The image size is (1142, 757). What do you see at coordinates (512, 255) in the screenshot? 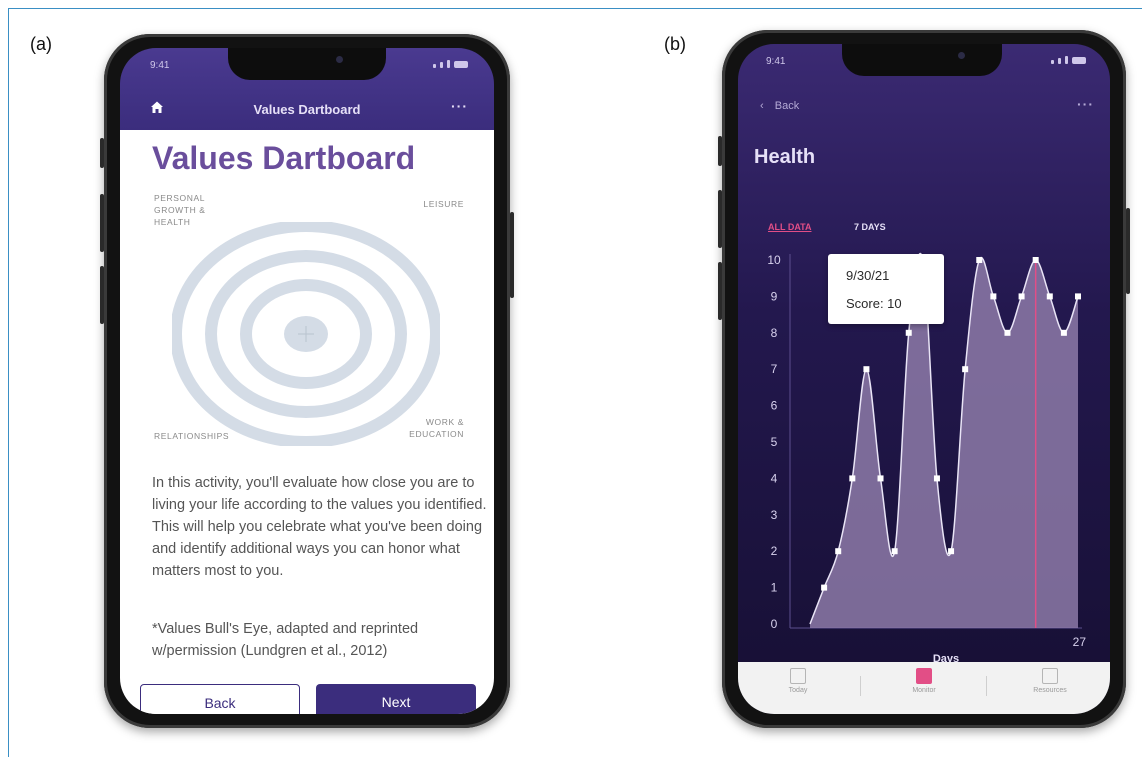
I see `phone-a-power` at bounding box center [512, 255].